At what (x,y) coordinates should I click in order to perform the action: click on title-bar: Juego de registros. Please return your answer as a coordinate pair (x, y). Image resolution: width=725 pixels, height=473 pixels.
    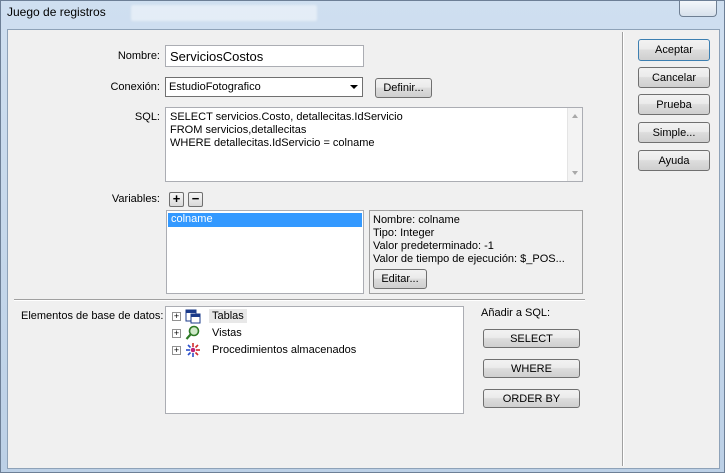
    Looking at the image, I should click on (363, 15).